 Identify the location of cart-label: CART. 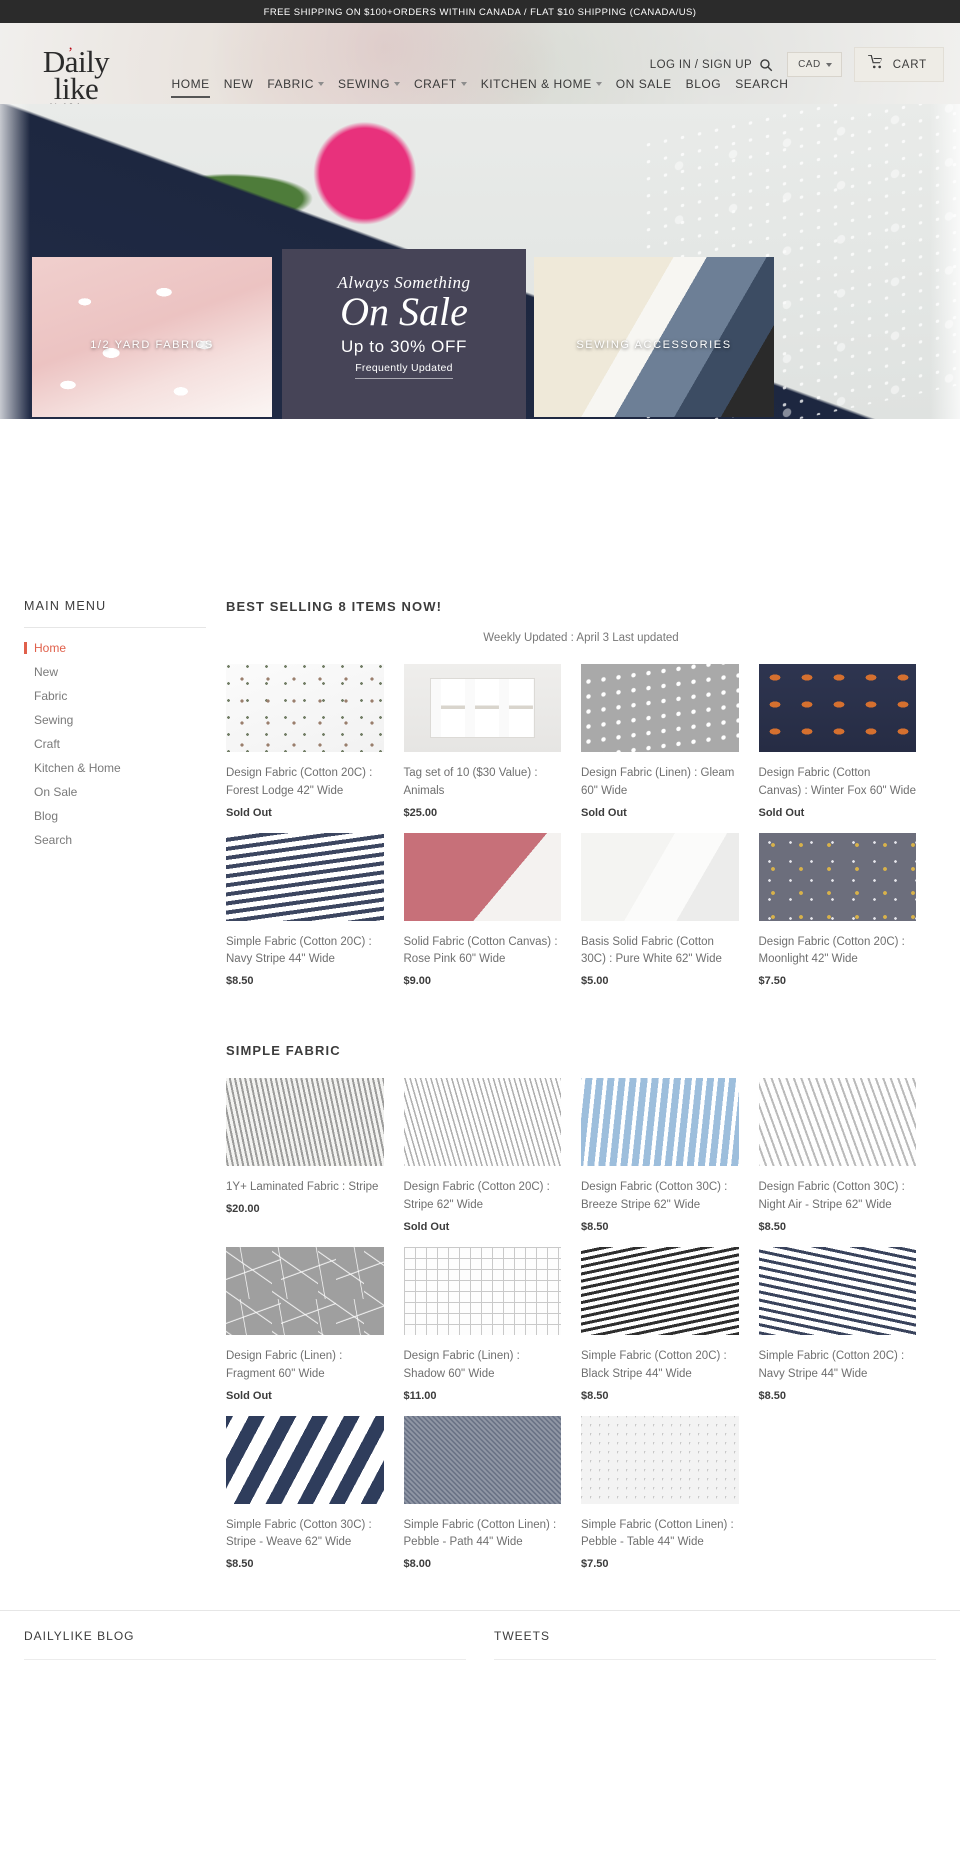
(909, 64).